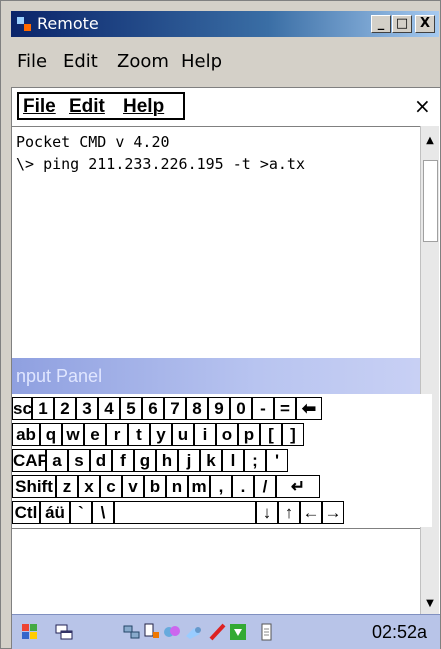  I want to click on key-z: z, so click(67, 486).